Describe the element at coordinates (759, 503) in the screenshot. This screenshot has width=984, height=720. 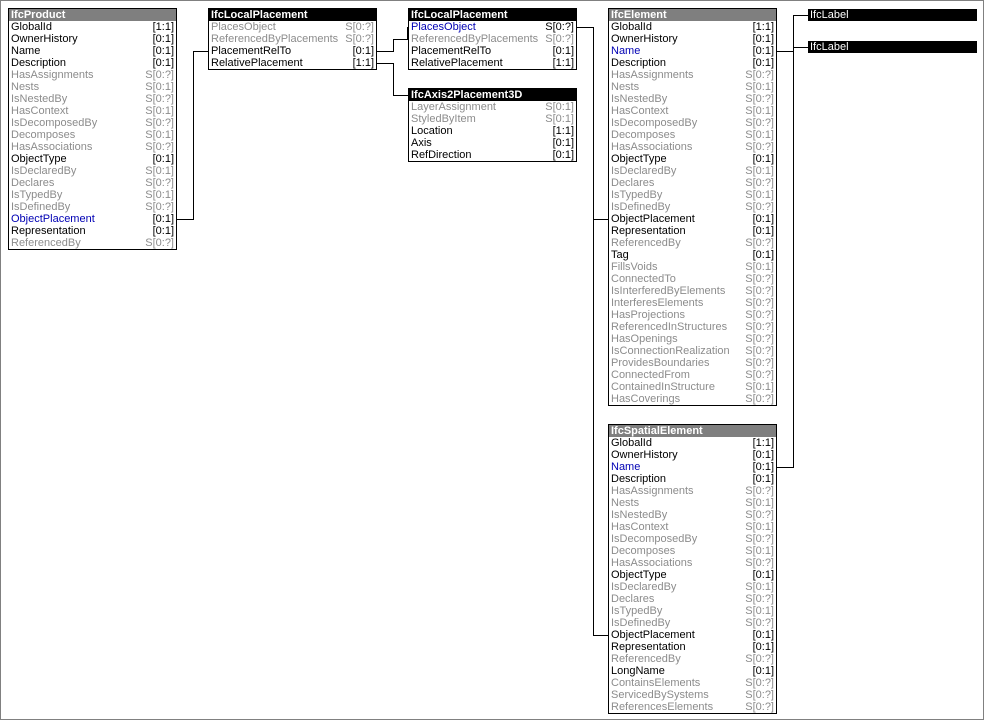
I see `attribute-cardinality: S[0:1]` at that location.